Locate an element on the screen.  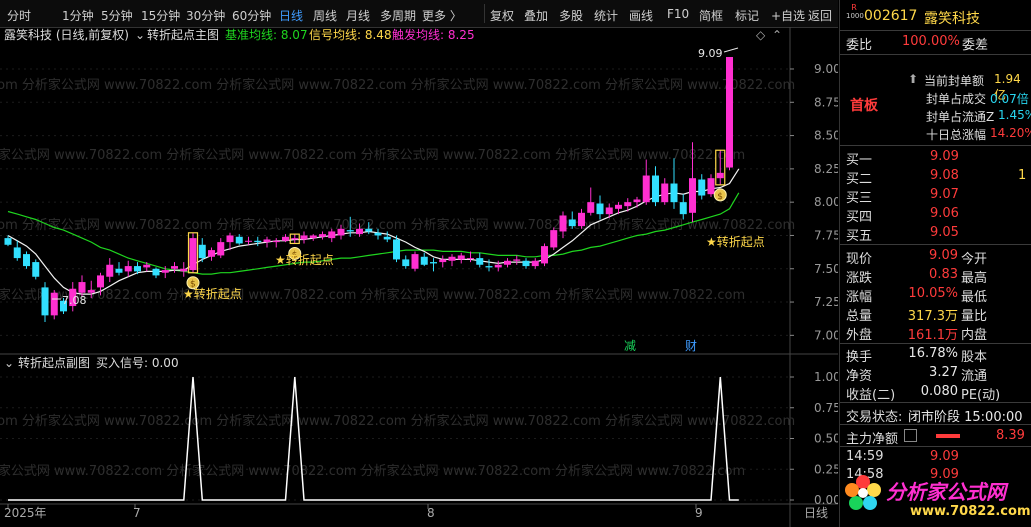
period-tab-weekly: 周线 is located at coordinates (325, 15).